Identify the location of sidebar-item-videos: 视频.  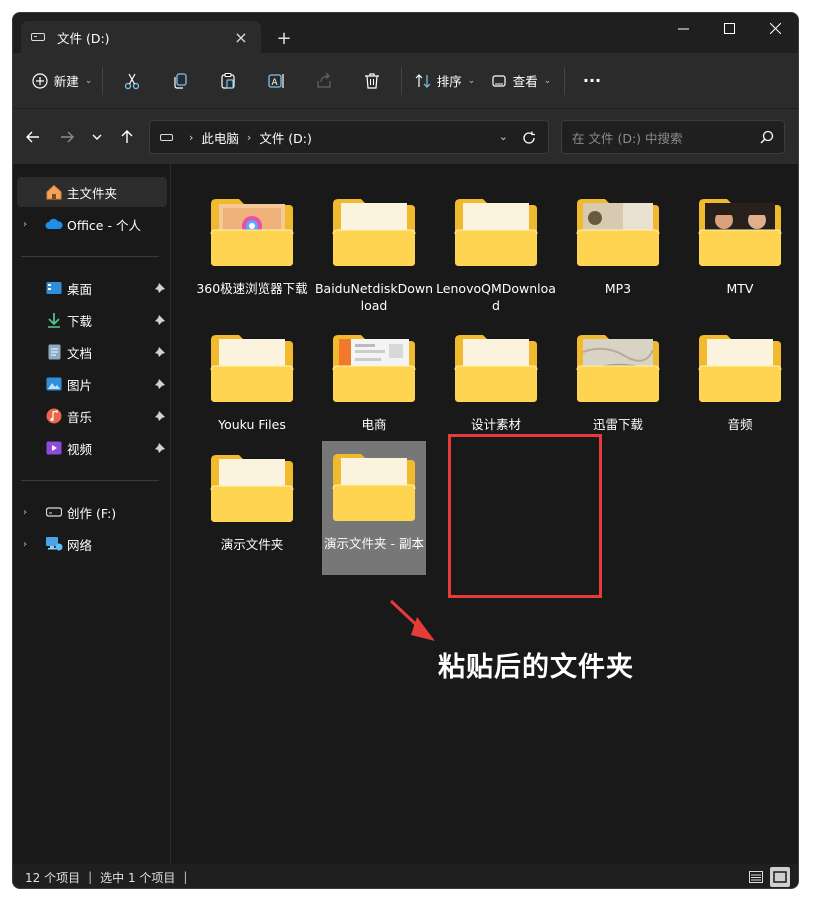
(92, 448).